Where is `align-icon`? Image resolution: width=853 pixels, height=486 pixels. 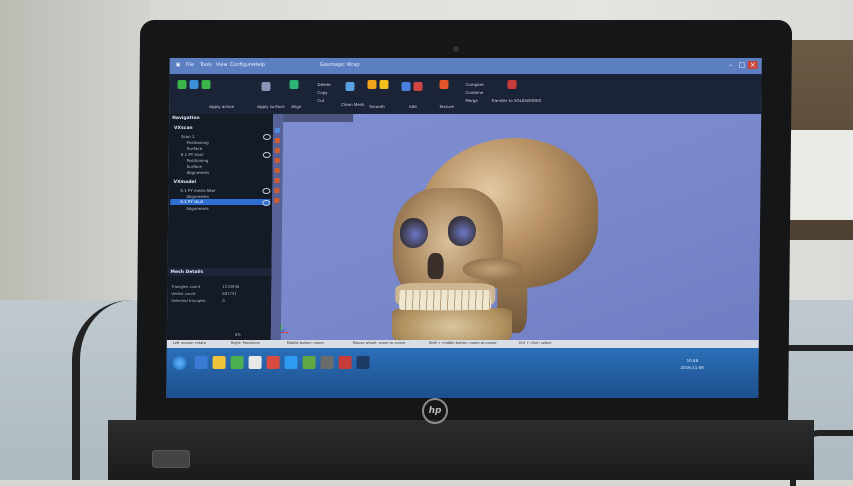 align-icon is located at coordinates (294, 84).